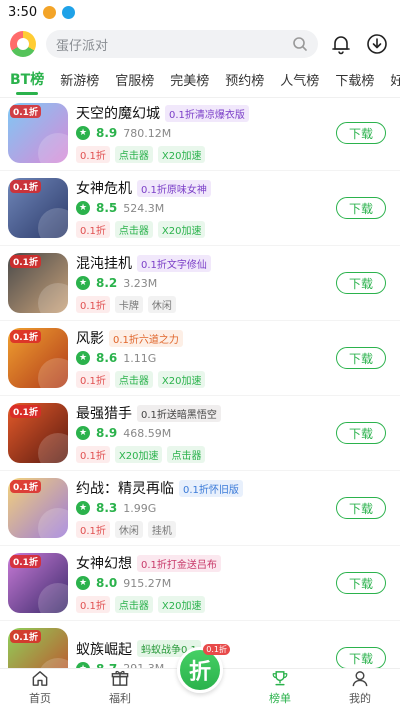 This screenshot has height=711, width=400. I want to click on list-item: 0.1折 混沌挂机 0.1折文字修仙 ★ 8.2 3.23M 0.1折 卡牌 休闲 下载, so click(200, 283).